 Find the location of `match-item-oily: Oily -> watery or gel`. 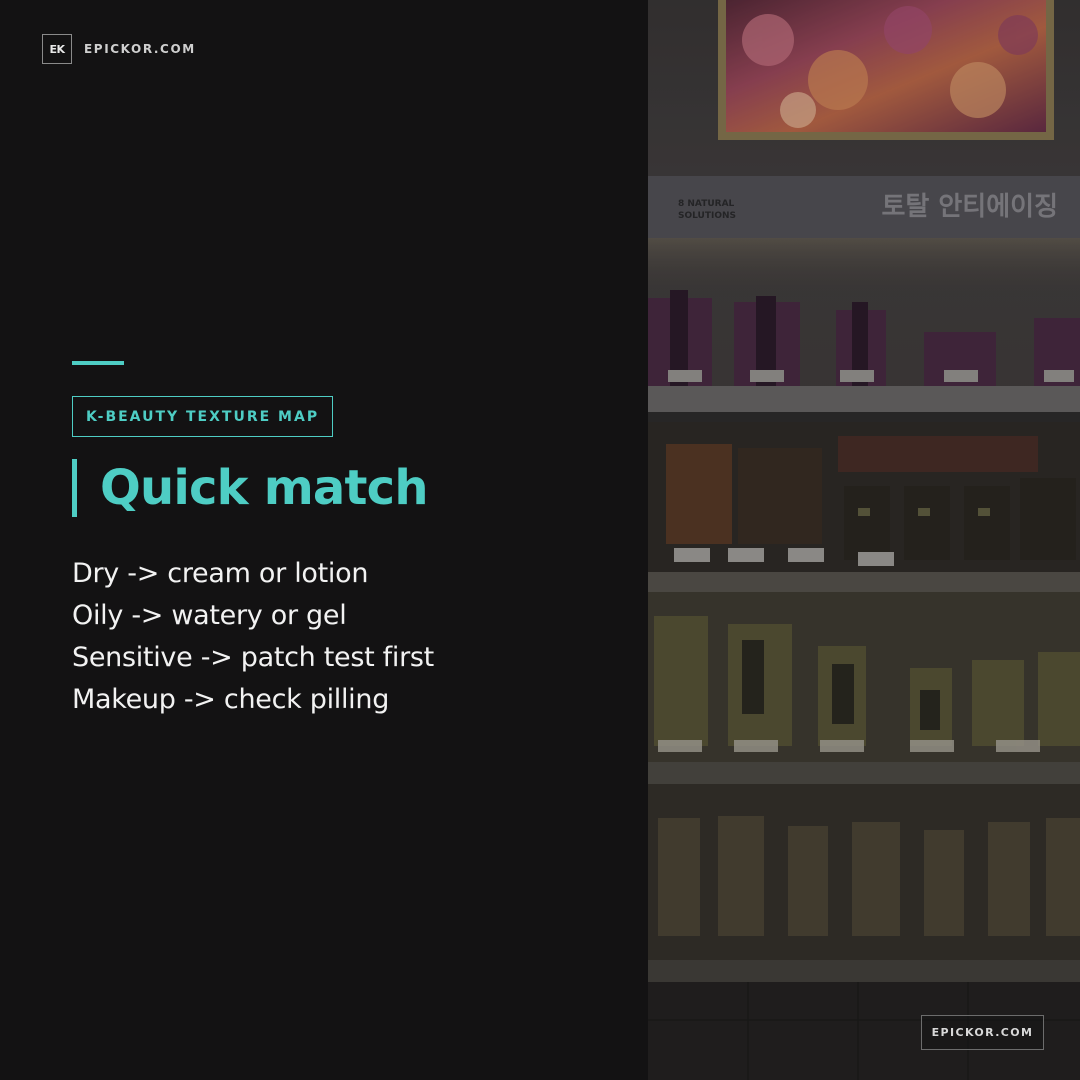

match-item-oily: Oily -> watery or gel is located at coordinates (209, 615).